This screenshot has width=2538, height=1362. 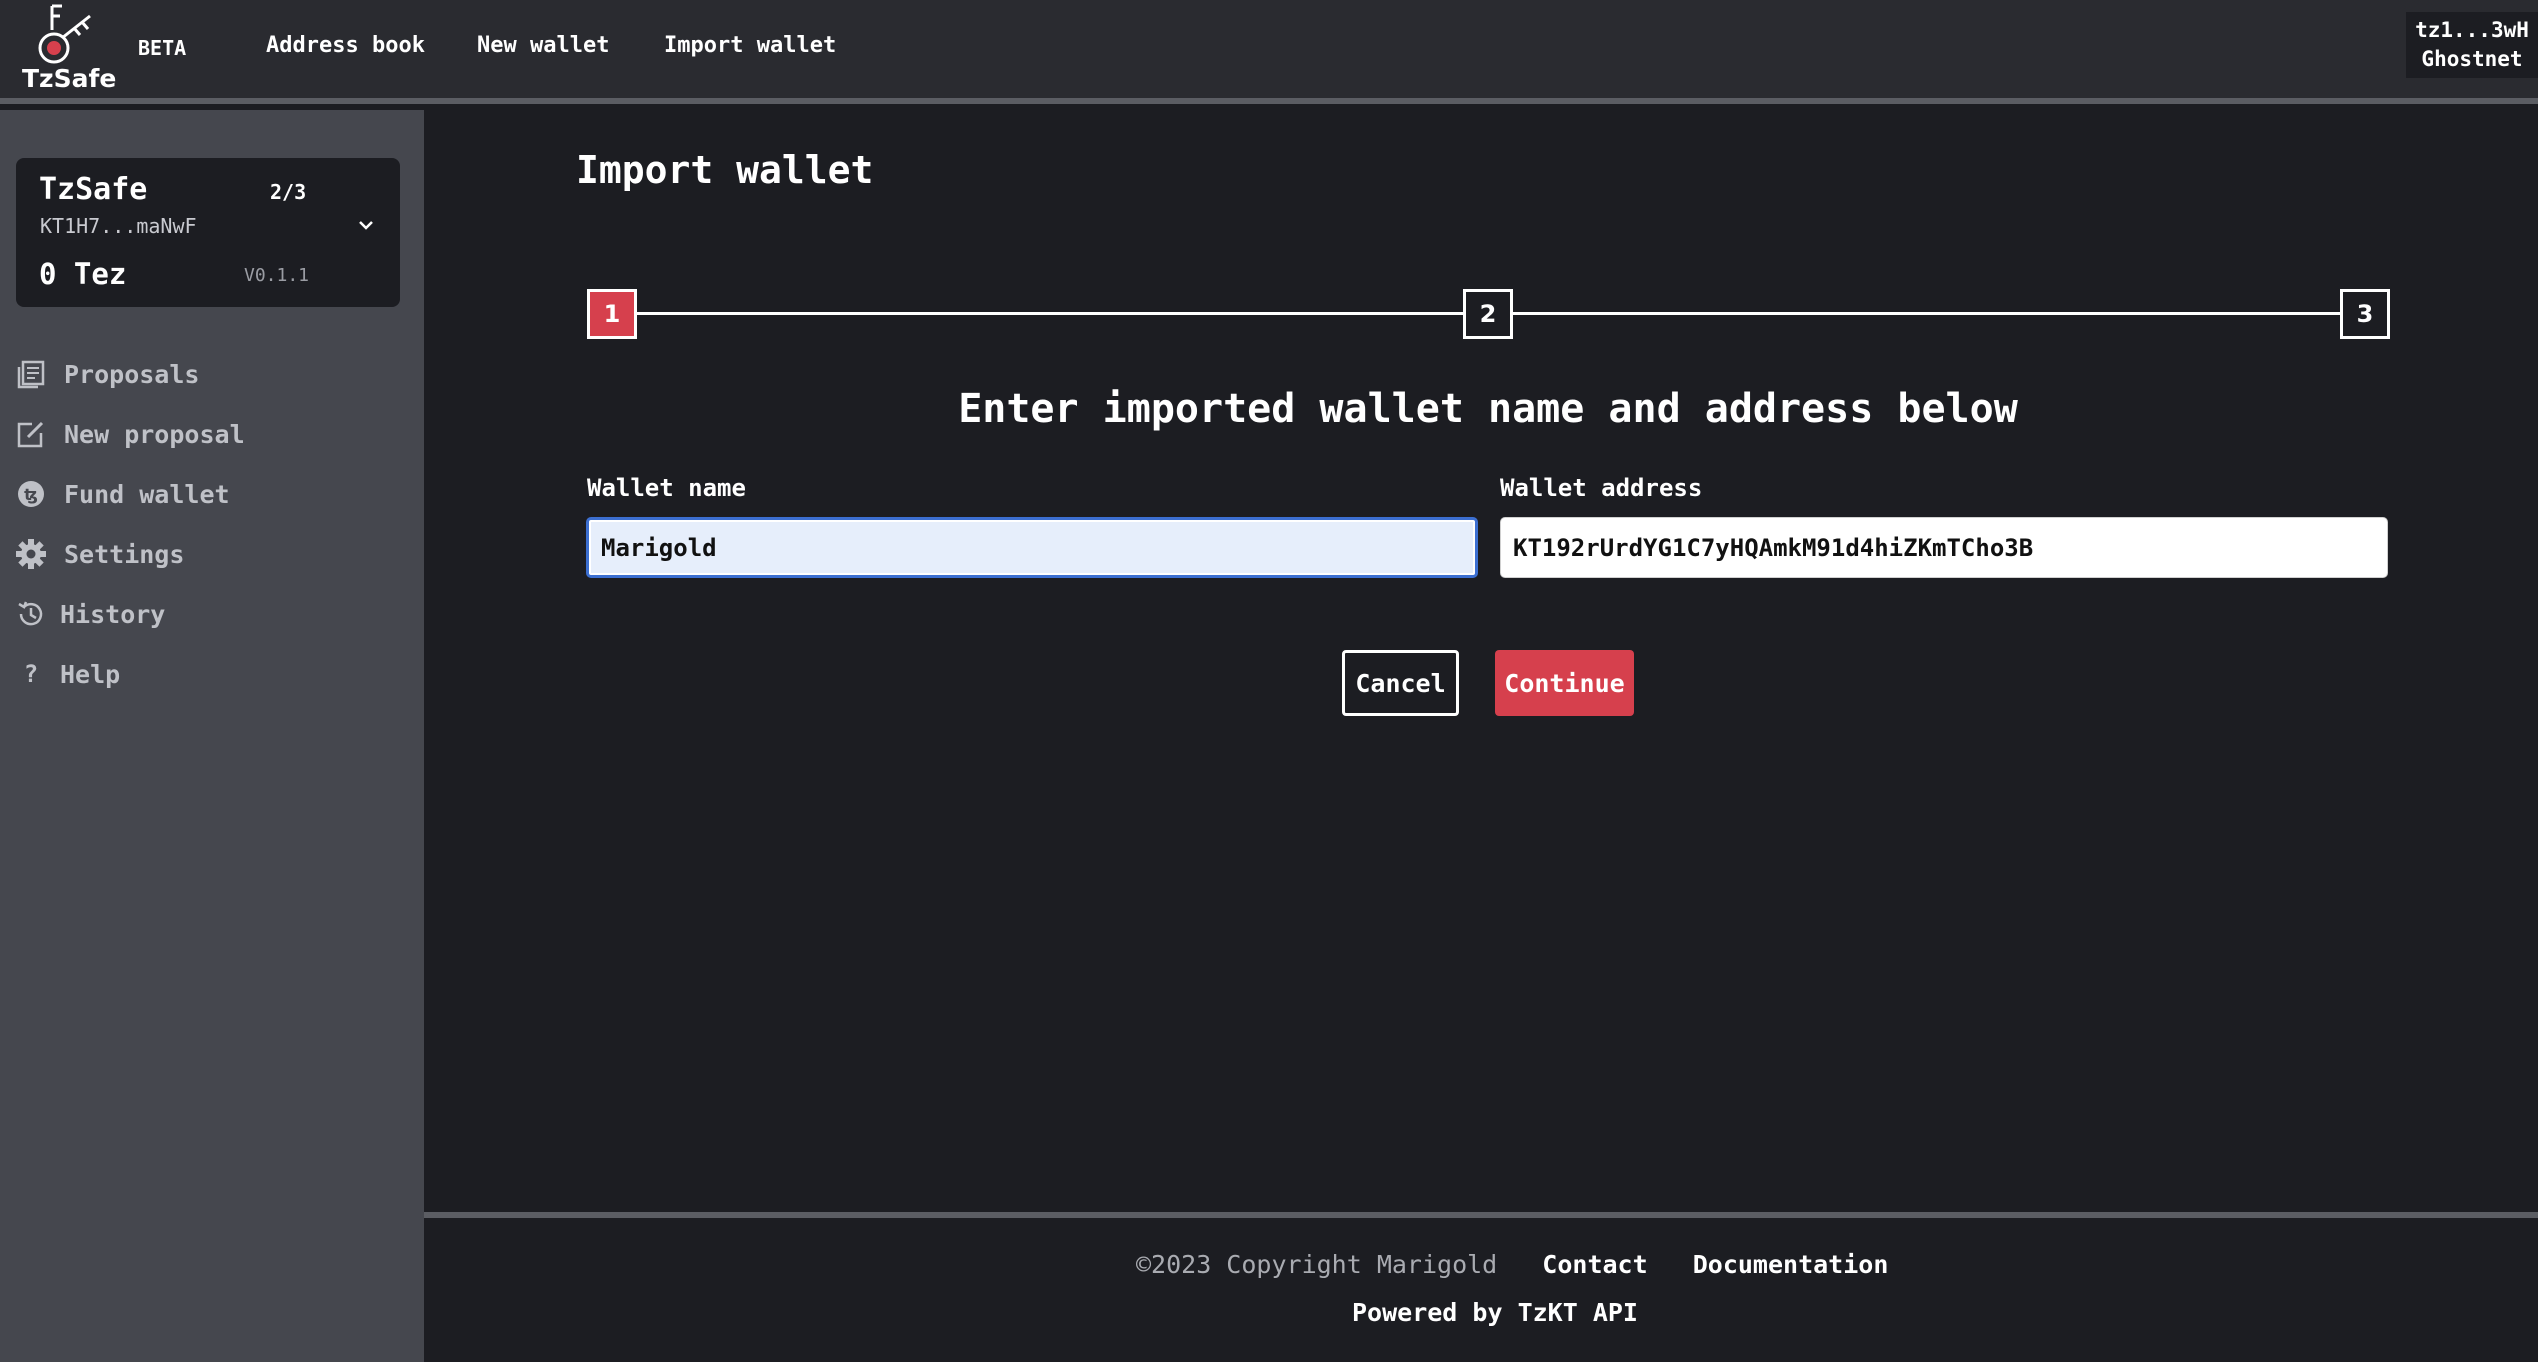 What do you see at coordinates (113, 614) in the screenshot?
I see `sidebar-item-label: History` at bounding box center [113, 614].